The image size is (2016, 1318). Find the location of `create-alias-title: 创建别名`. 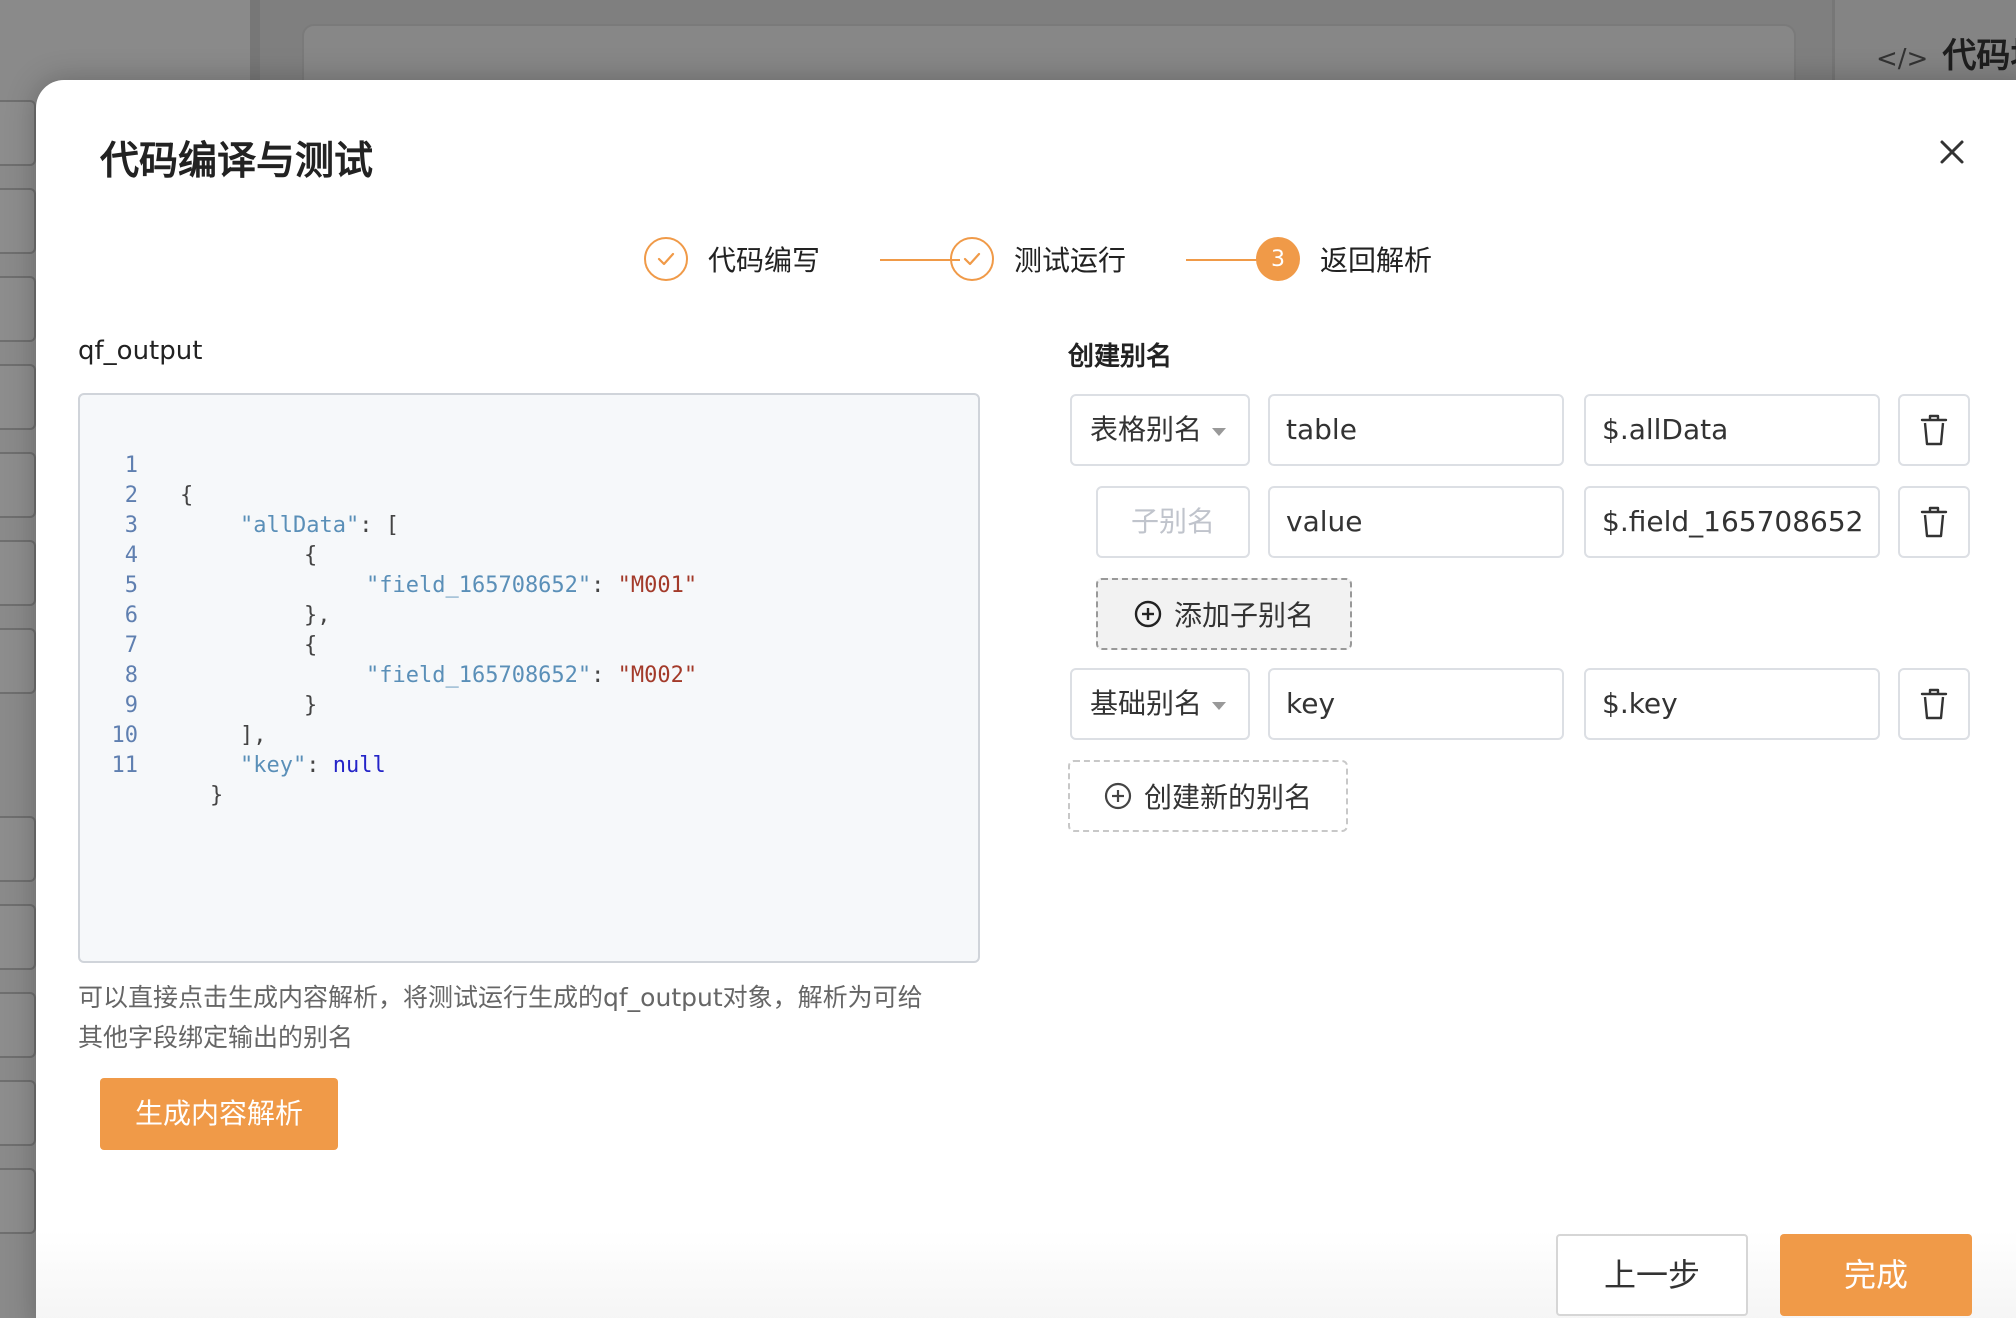

create-alias-title: 创建别名 is located at coordinates (1120, 357).